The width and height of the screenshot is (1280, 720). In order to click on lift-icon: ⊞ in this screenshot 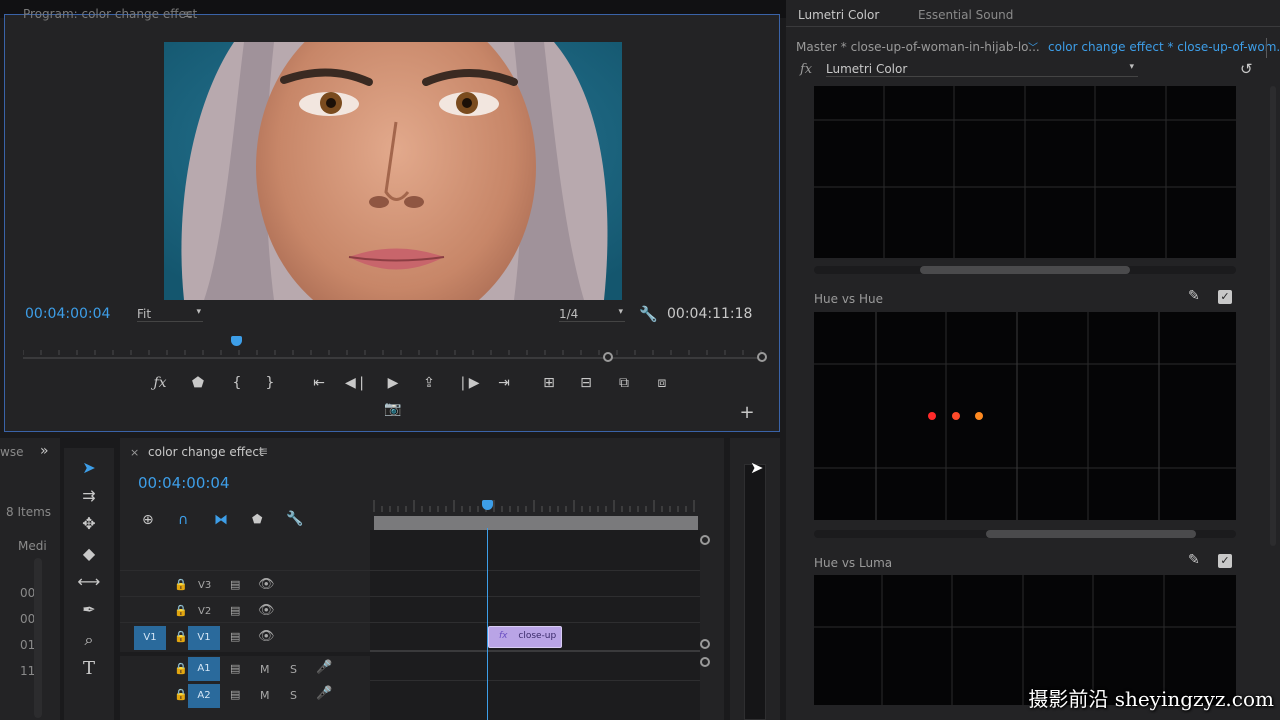, I will do `click(549, 383)`.